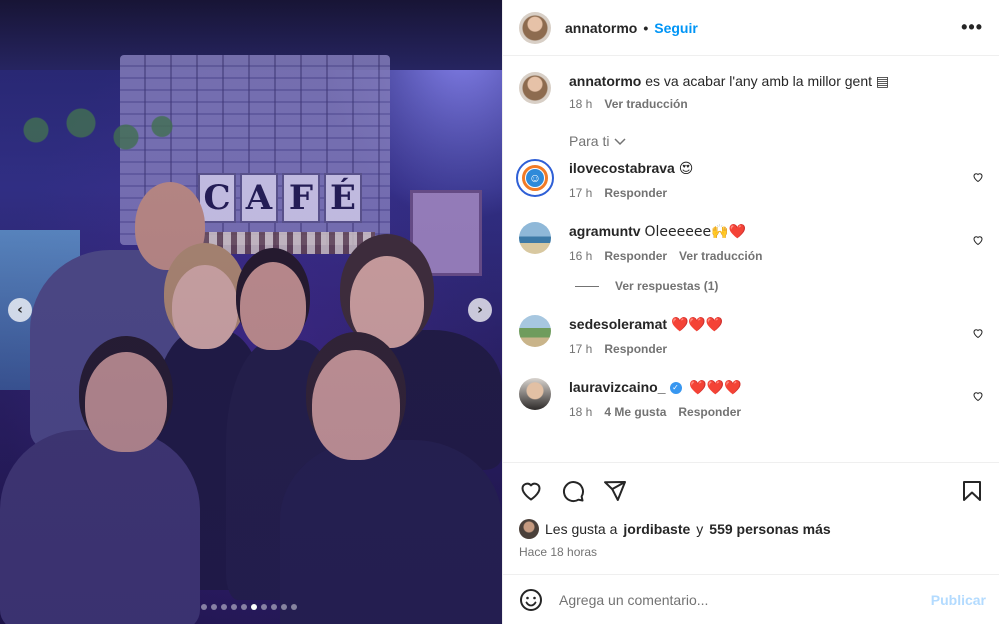  What do you see at coordinates (480, 310) in the screenshot?
I see `carousel-next-button: ›` at bounding box center [480, 310].